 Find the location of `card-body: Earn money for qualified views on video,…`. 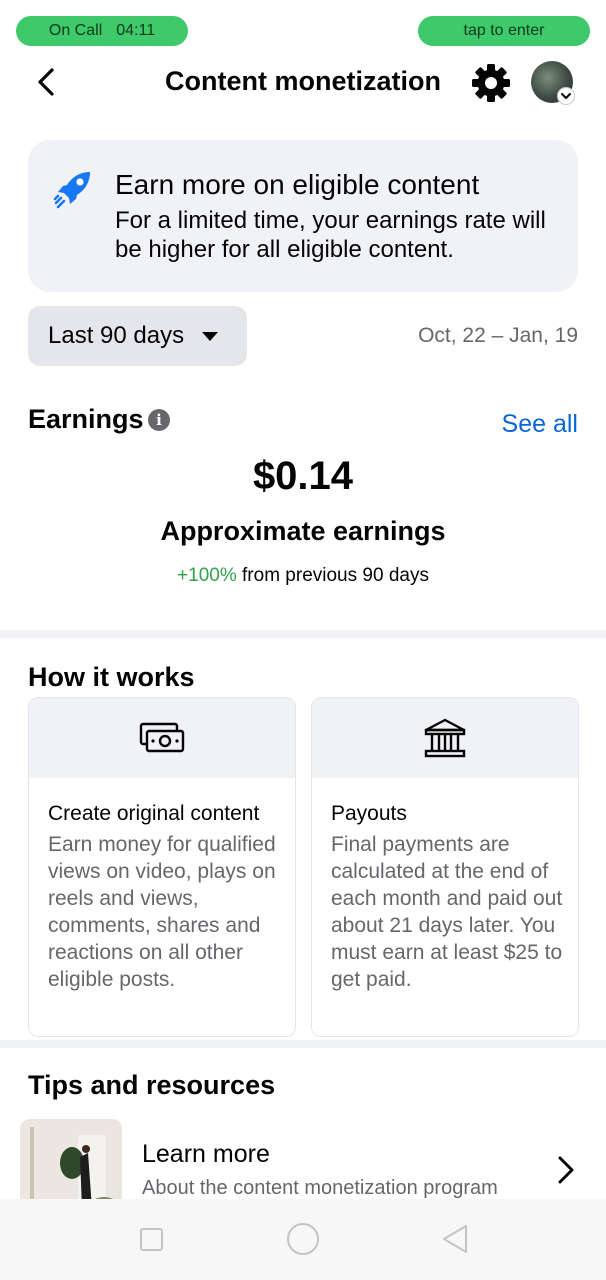

card-body: Earn money for qualified views on video,… is located at coordinates (162, 912).